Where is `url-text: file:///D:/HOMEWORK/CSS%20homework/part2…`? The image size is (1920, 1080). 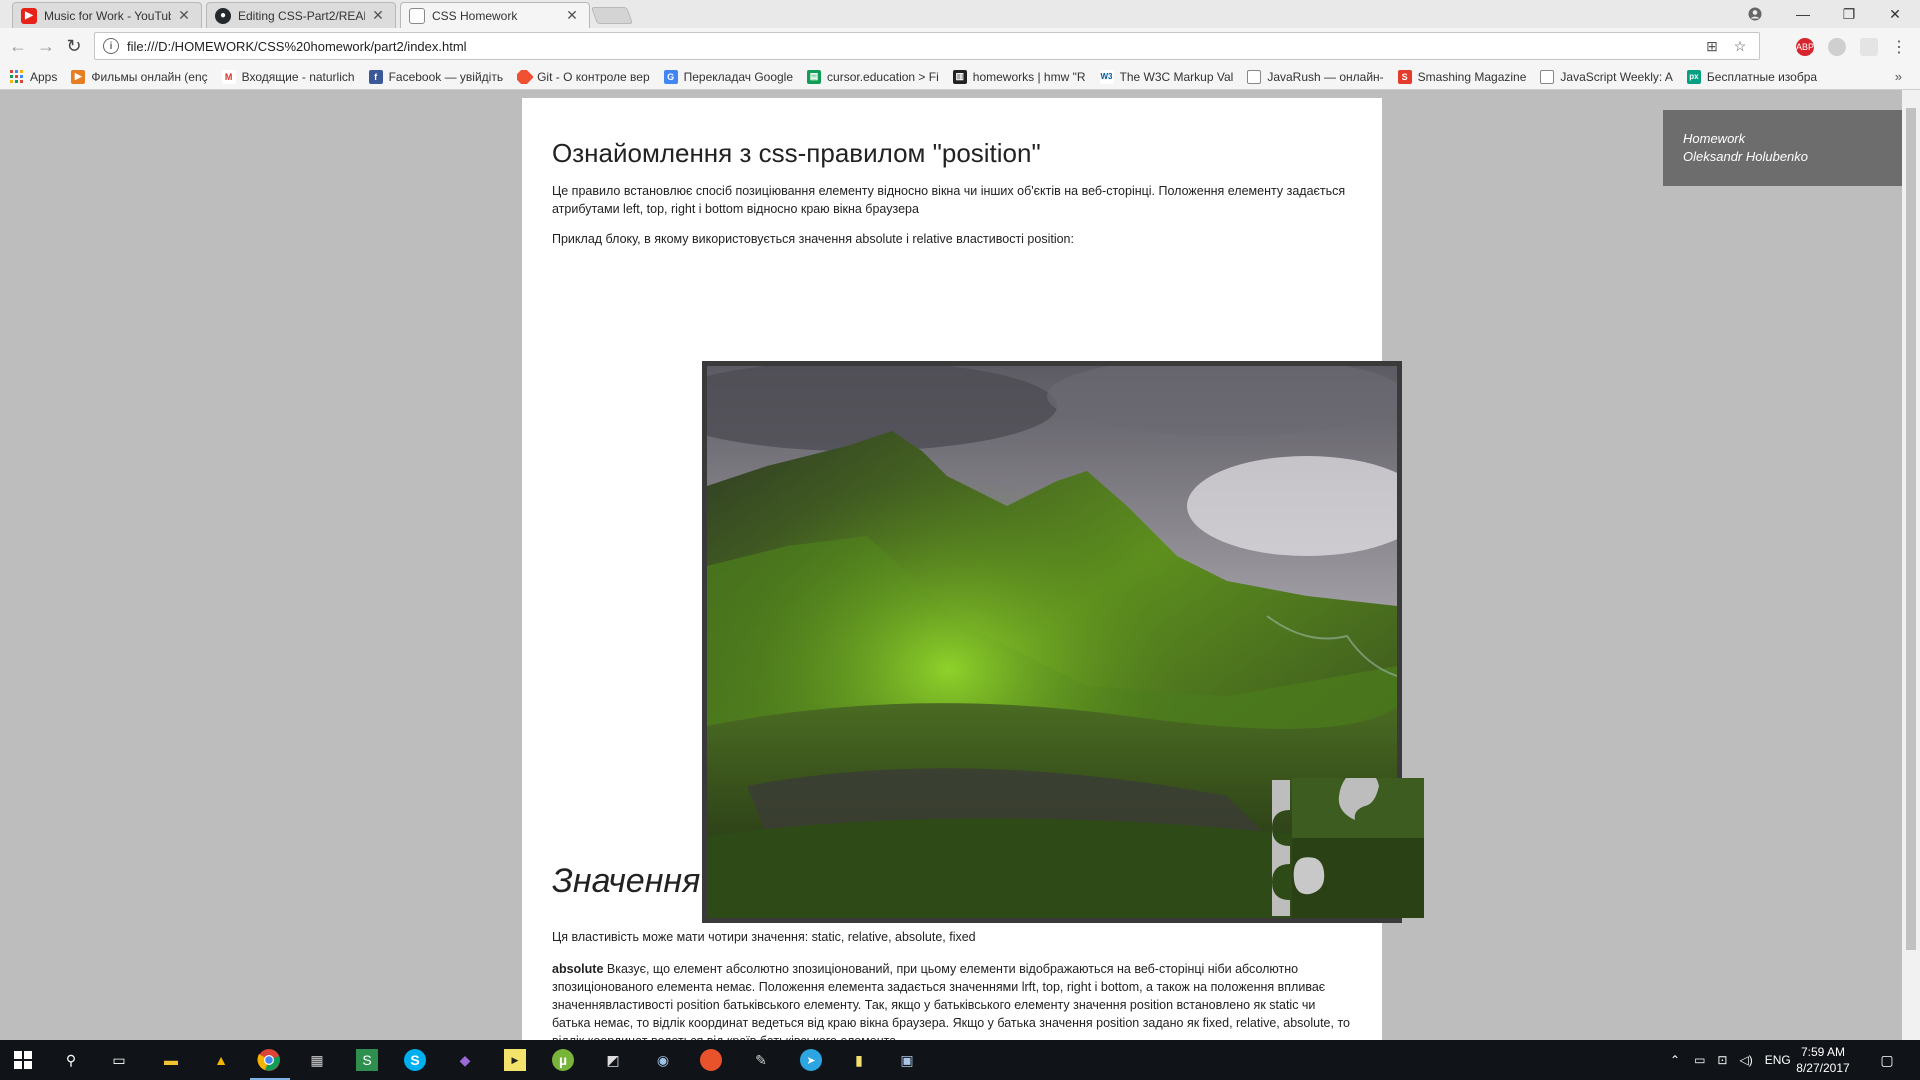 url-text: file:///D:/HOMEWORK/CSS%20homework/part2… is located at coordinates (915, 46).